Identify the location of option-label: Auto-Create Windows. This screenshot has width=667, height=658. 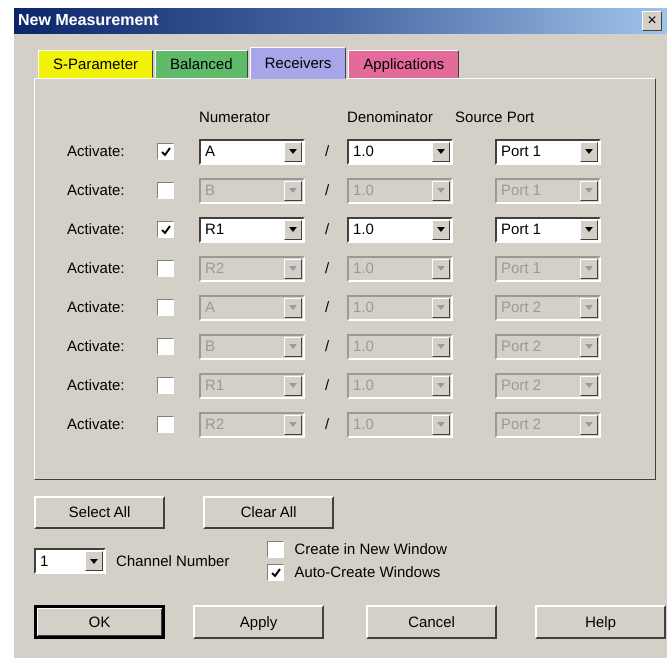
(367, 572).